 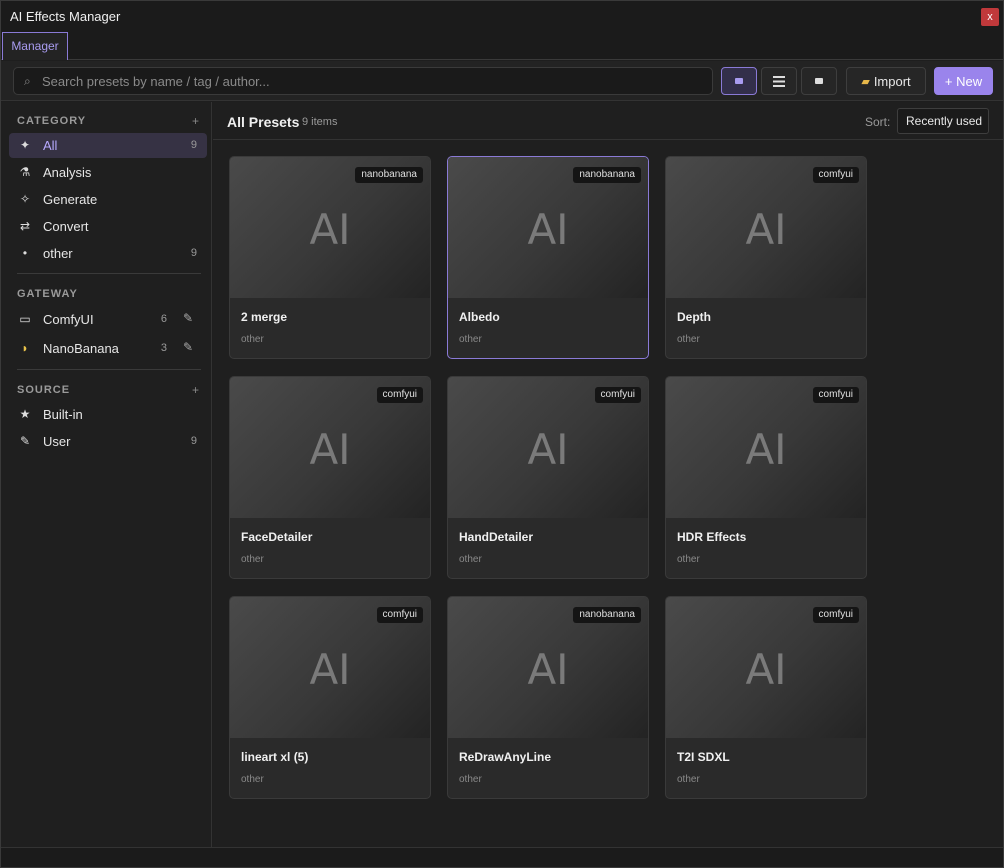 I want to click on compact-view-icon, so click(x=819, y=81).